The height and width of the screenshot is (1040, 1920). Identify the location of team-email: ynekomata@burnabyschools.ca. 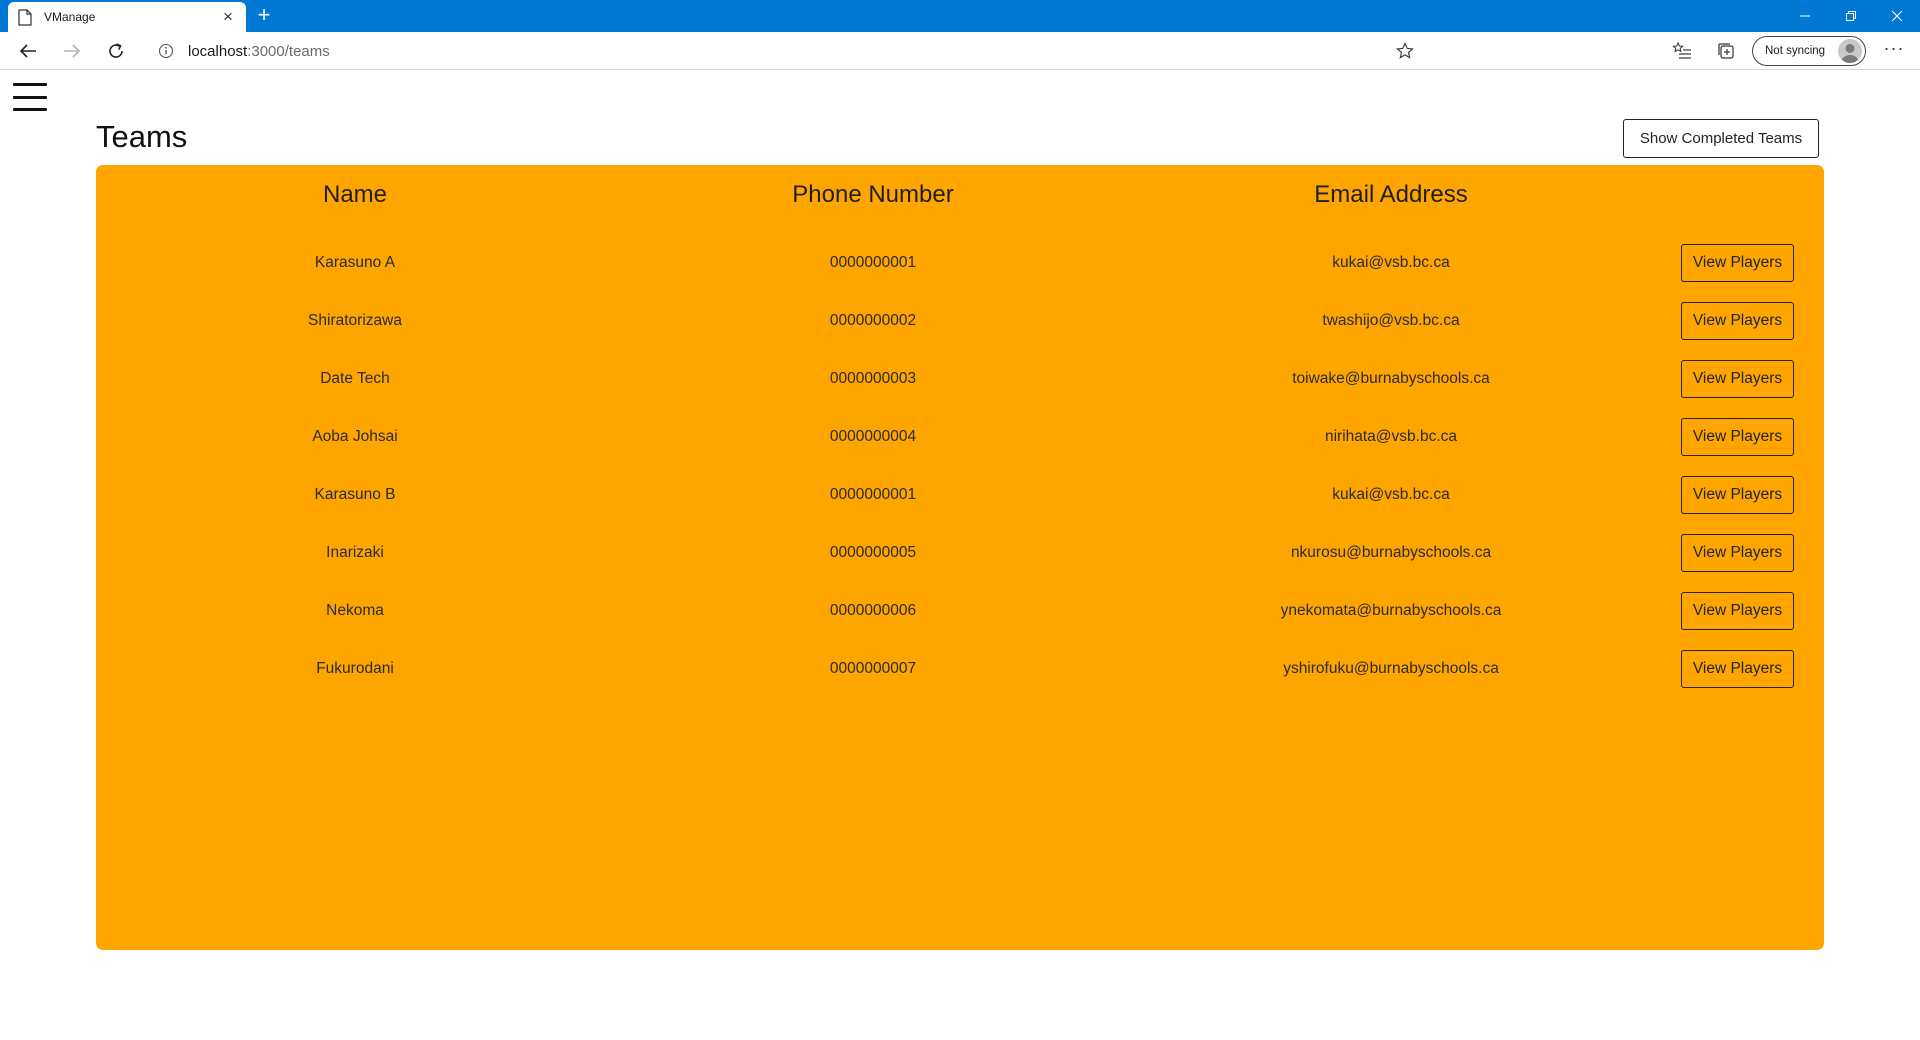
(1391, 610).